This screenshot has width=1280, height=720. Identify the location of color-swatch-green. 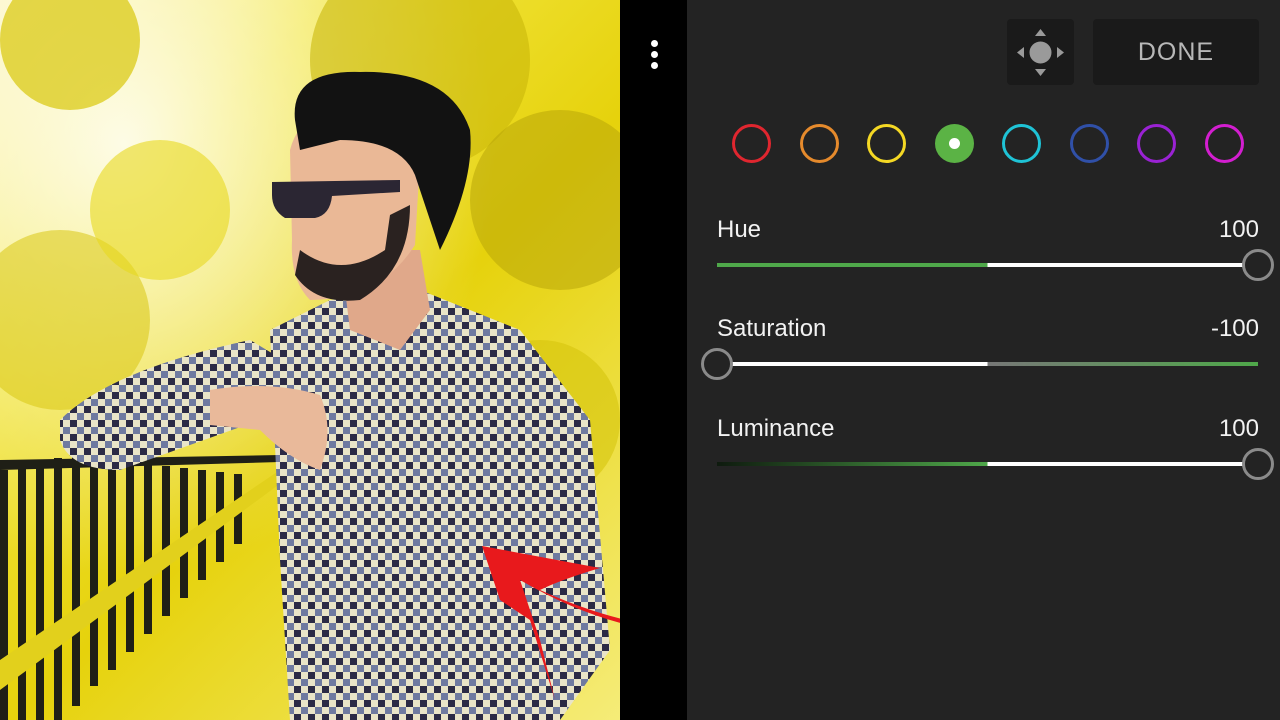
(954, 143).